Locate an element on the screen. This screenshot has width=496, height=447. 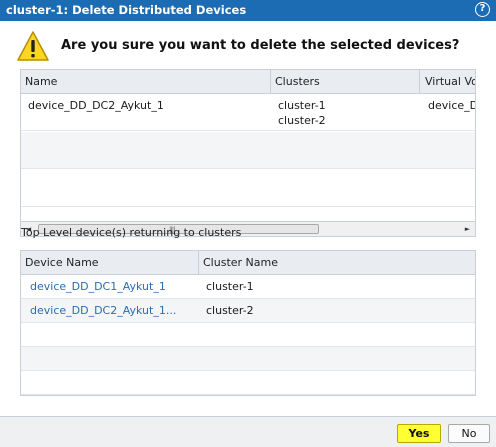
warning-icon is located at coordinates (33, 46).